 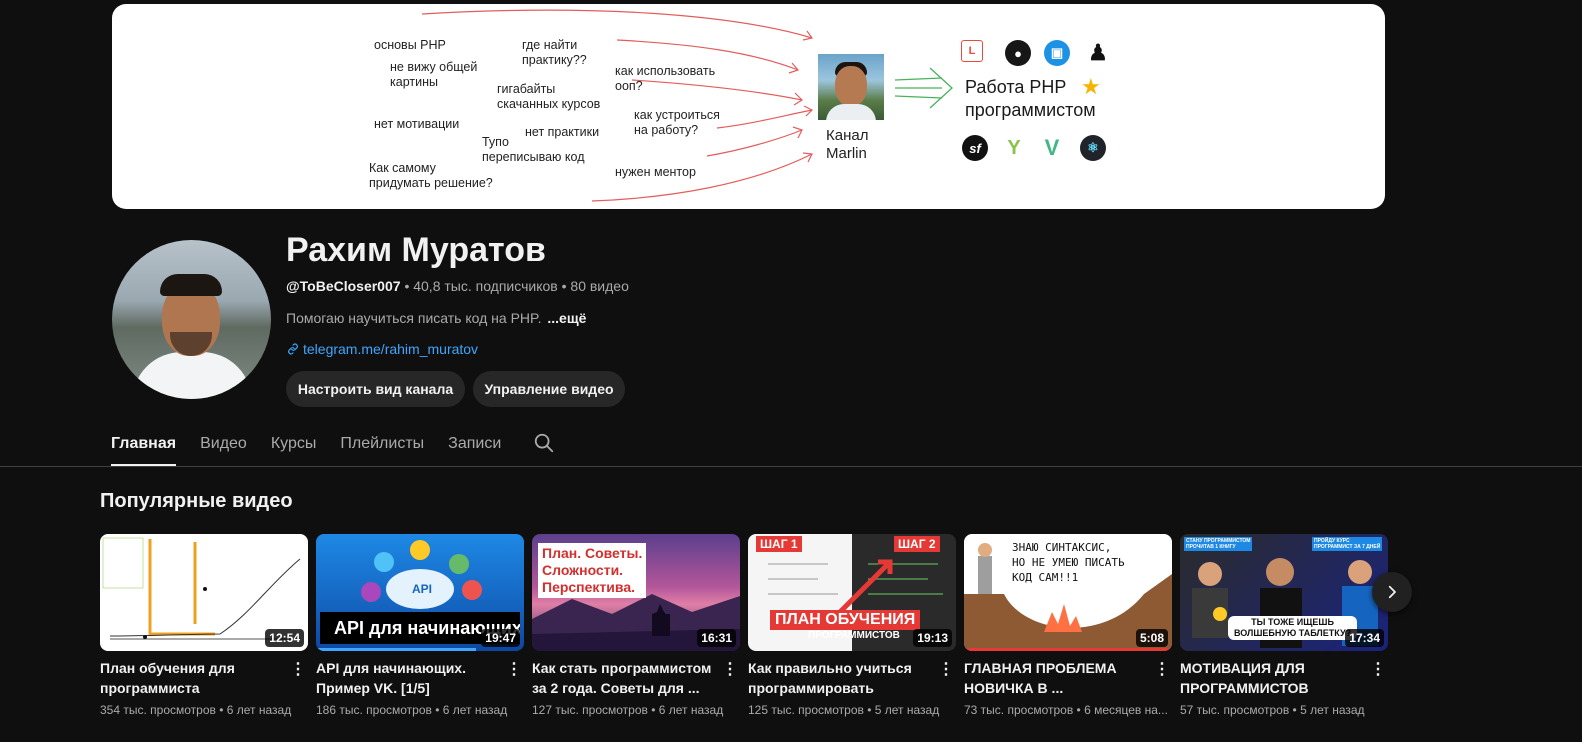 I want to click on customize-channel-button: Настроить вид канала, so click(x=375, y=389).